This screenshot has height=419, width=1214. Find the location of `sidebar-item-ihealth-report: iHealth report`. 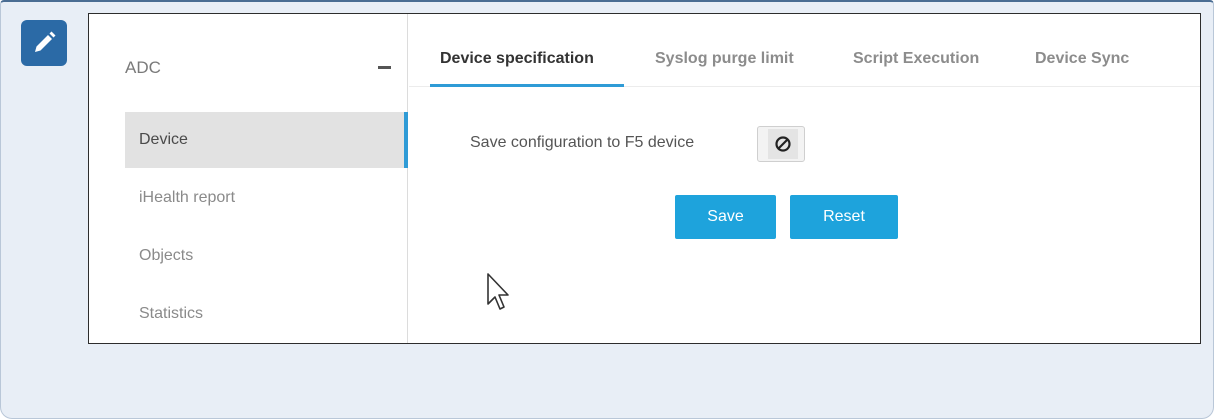

sidebar-item-ihealth-report: iHealth report is located at coordinates (266, 198).